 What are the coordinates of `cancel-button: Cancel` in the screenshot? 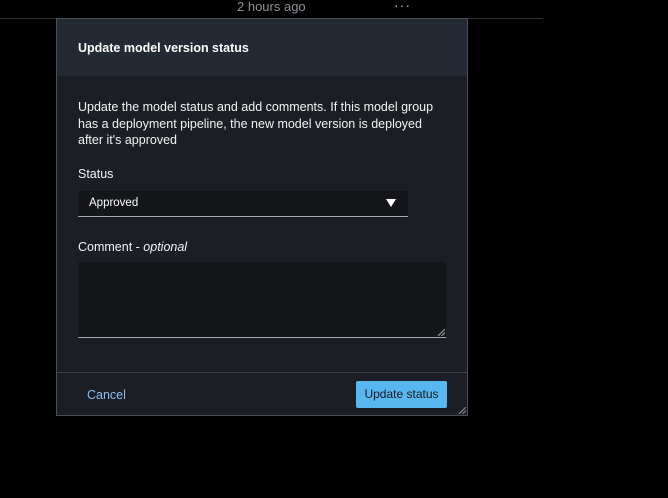 It's located at (106, 395).